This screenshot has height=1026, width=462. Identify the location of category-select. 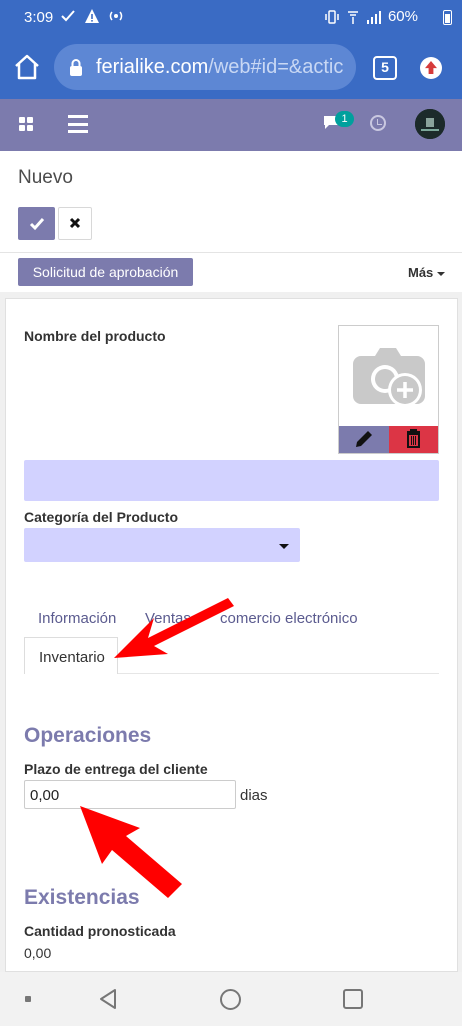
(162, 545).